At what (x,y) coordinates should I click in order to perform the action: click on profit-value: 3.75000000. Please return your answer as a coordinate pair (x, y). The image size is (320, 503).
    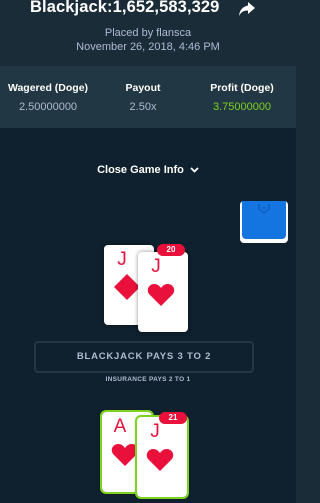
    Looking at the image, I should click on (242, 107).